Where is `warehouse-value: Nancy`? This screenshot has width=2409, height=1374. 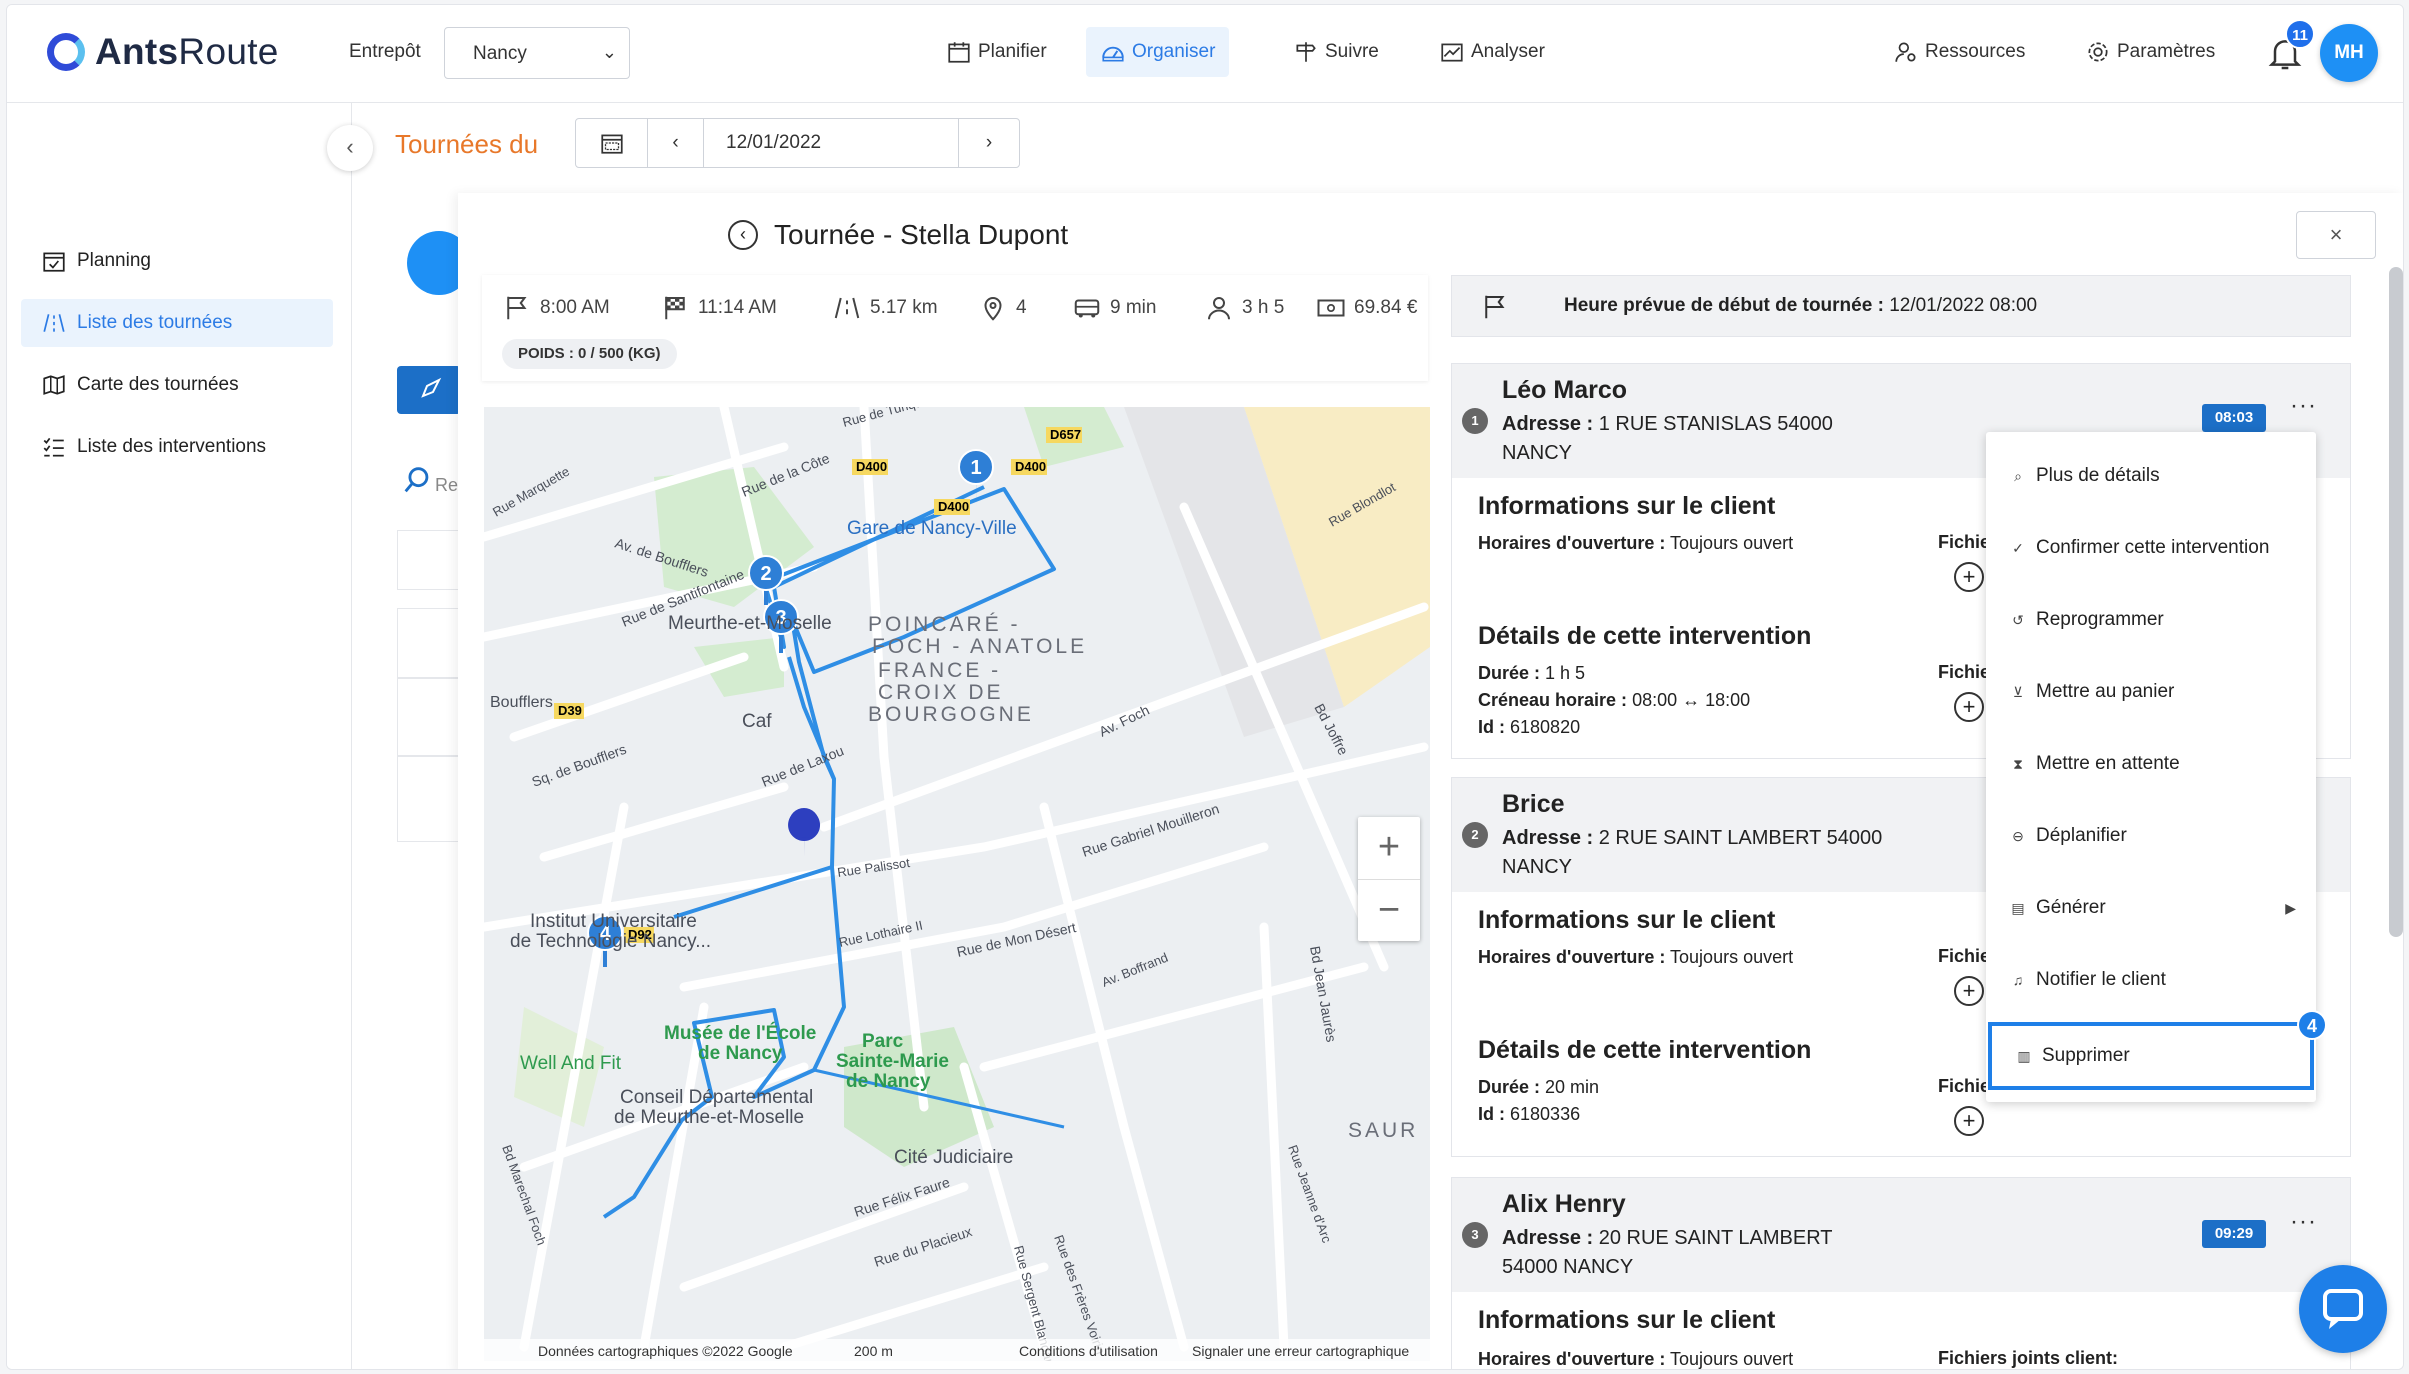 warehouse-value: Nancy is located at coordinates (500, 53).